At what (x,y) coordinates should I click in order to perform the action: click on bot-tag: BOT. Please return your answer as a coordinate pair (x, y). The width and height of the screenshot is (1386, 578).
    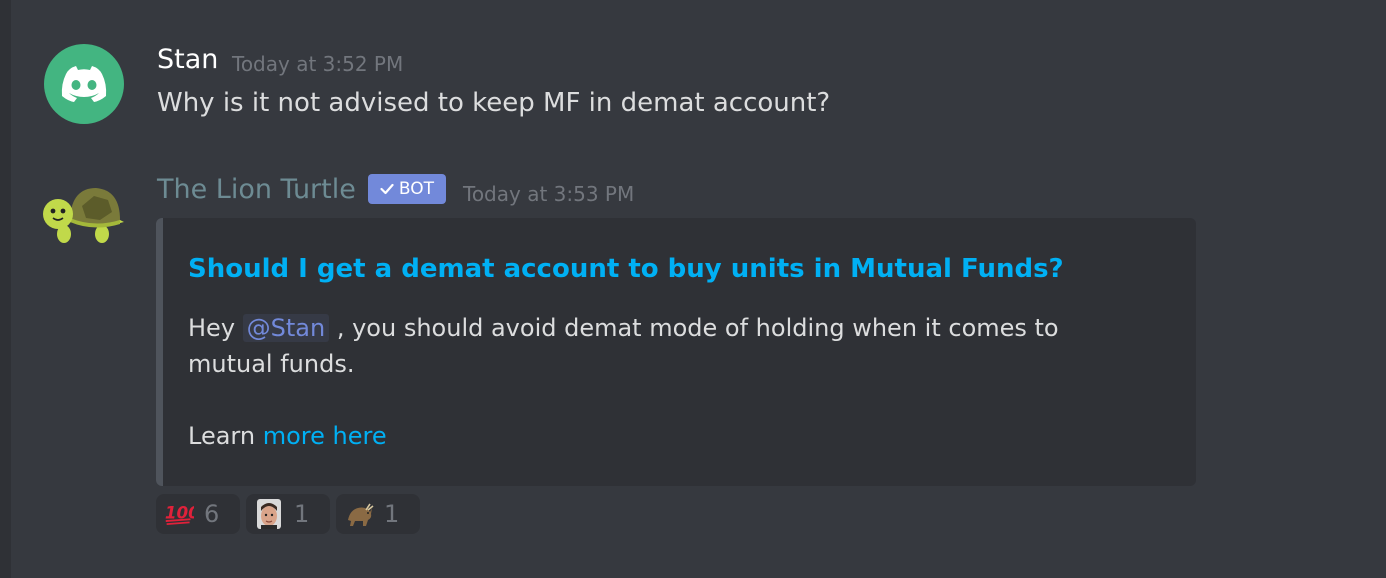
    Looking at the image, I should click on (407, 189).